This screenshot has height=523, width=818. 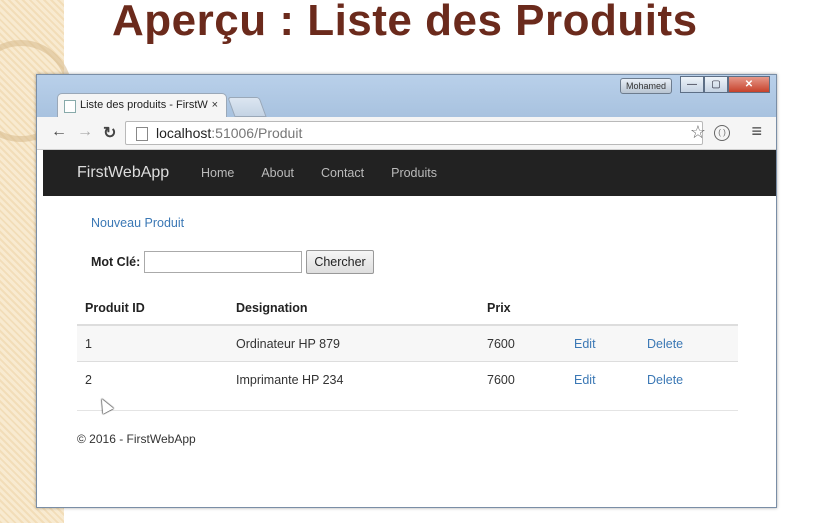 What do you see at coordinates (340, 262) in the screenshot?
I see `search-button: Chercher` at bounding box center [340, 262].